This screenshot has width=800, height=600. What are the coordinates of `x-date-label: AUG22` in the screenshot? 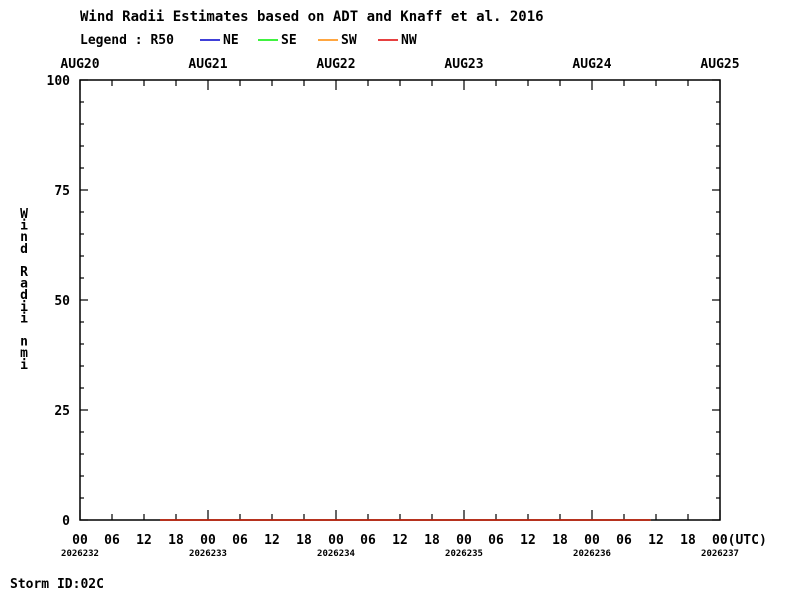 It's located at (335, 64).